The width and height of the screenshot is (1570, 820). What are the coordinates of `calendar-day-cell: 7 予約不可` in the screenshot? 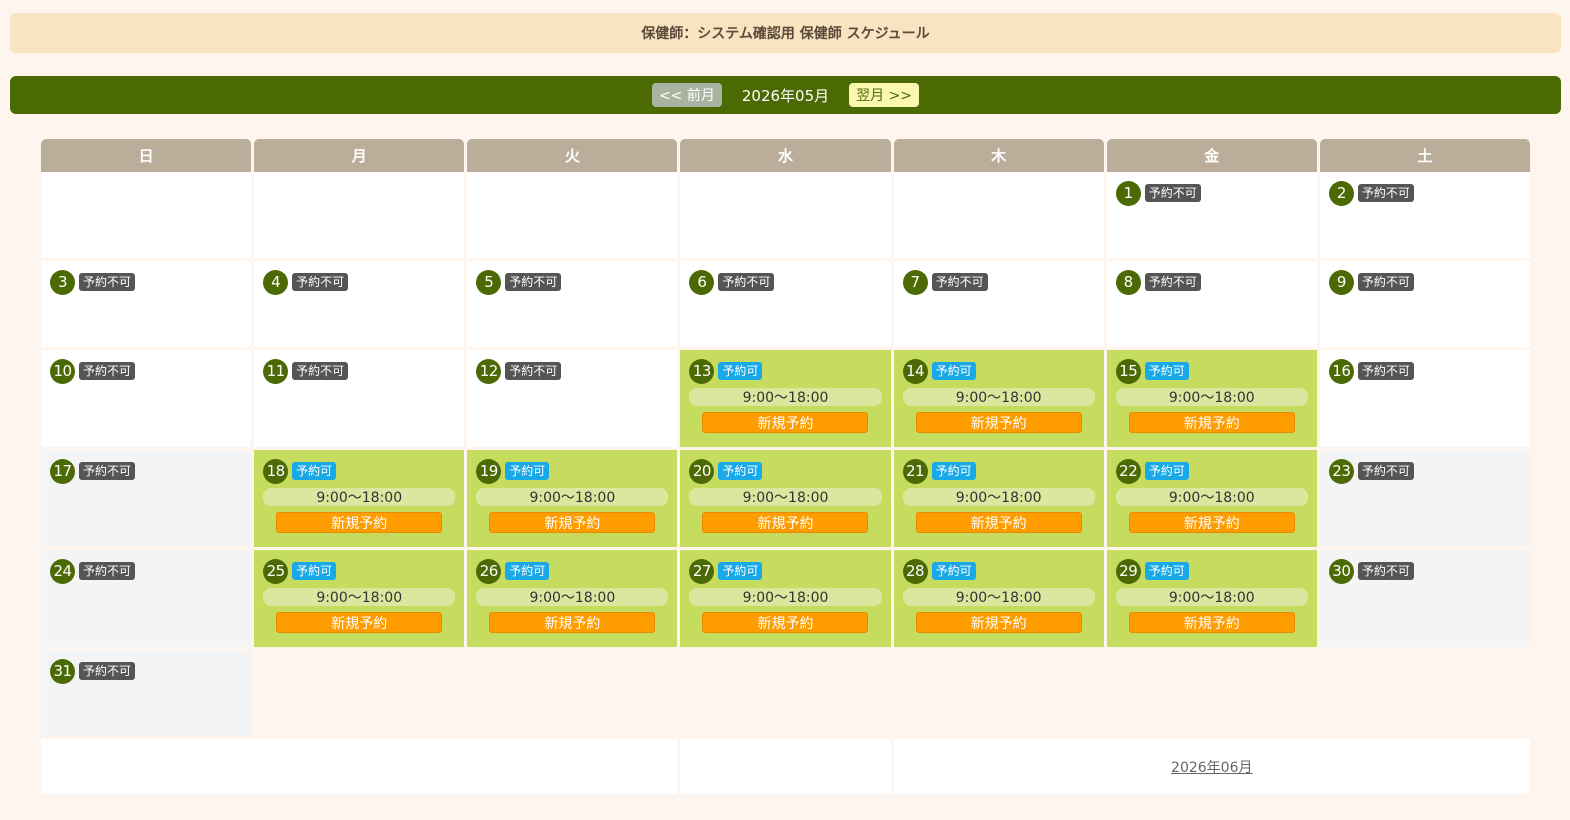 It's located at (998, 305).